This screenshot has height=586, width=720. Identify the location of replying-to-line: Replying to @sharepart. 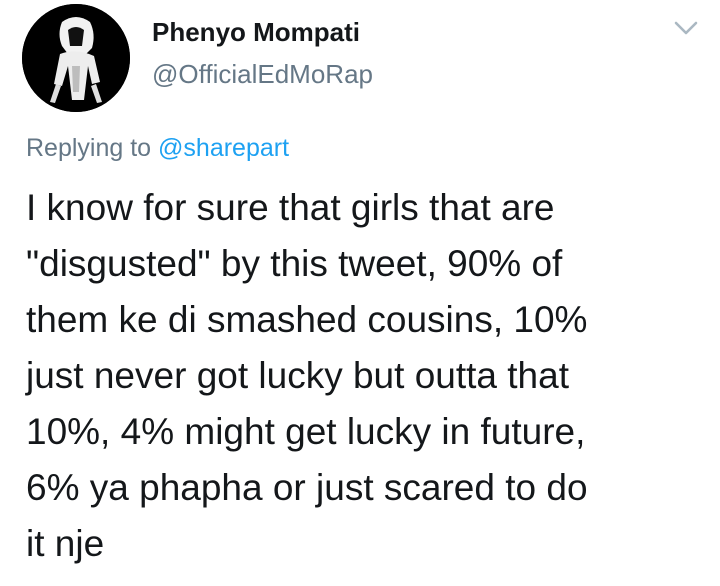
(157, 148).